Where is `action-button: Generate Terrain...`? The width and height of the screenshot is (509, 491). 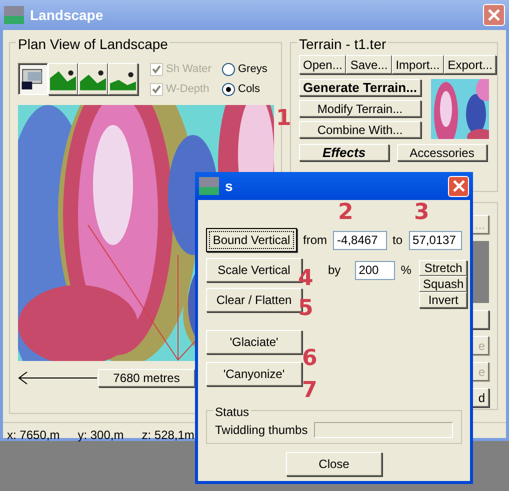 action-button: Generate Terrain... is located at coordinates (360, 87).